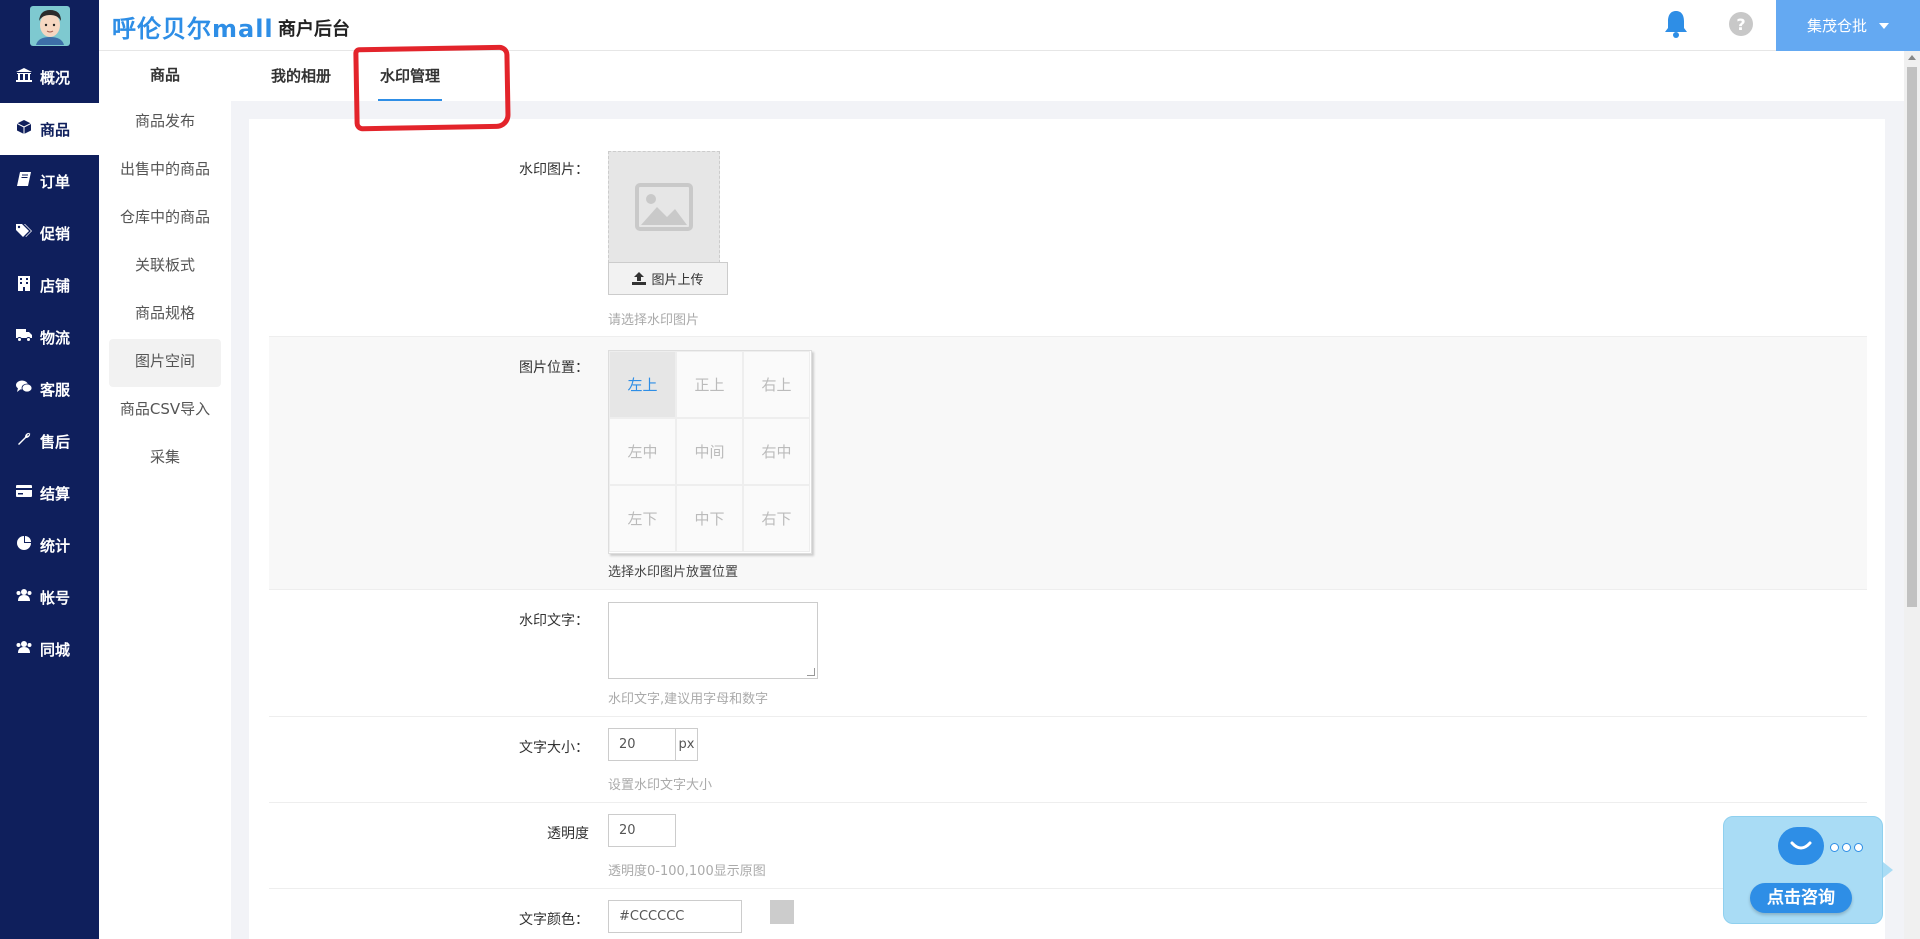 Image resolution: width=1920 pixels, height=939 pixels. Describe the element at coordinates (24, 441) in the screenshot. I see `wrench-icon` at that location.